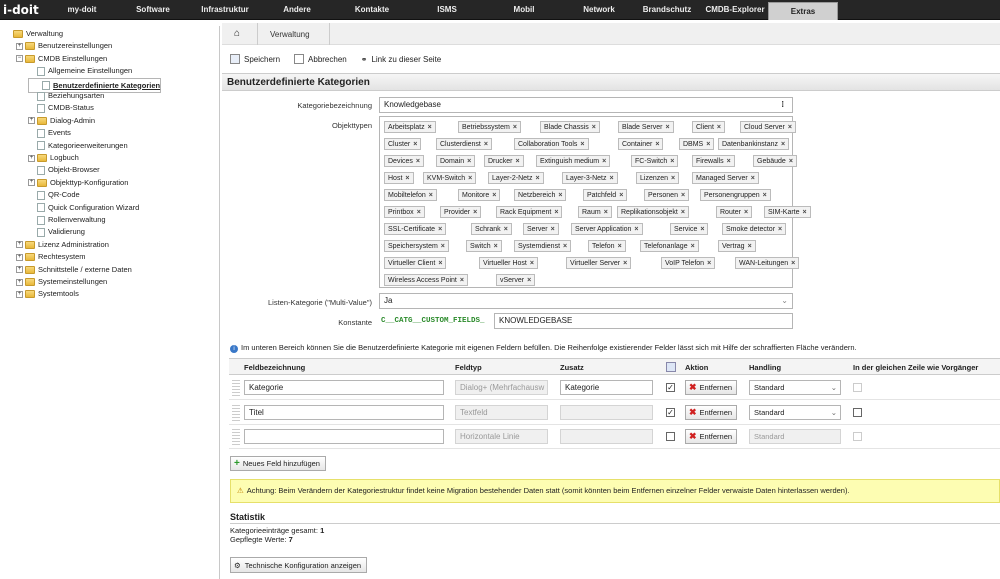 The image size is (1000, 579). Describe the element at coordinates (670, 436) in the screenshot. I see `visibility-checkbox` at that location.